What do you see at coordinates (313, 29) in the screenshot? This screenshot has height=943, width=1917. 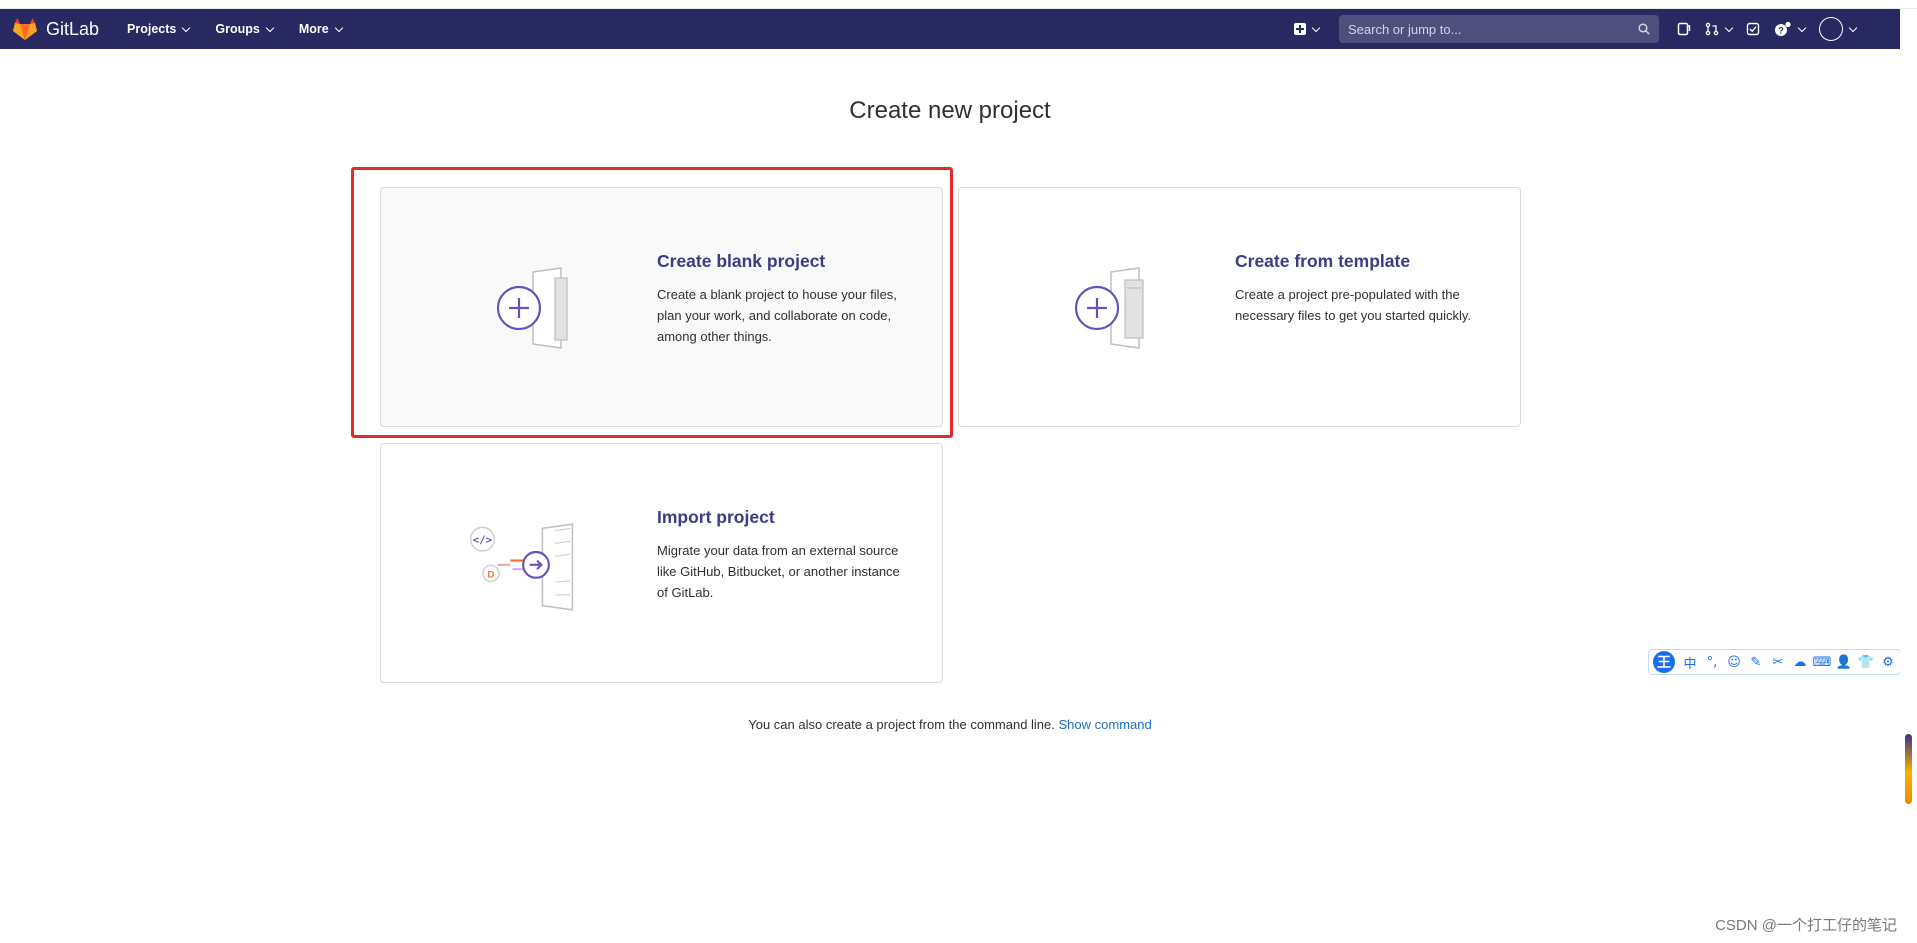 I see `nav-more-label: More` at bounding box center [313, 29].